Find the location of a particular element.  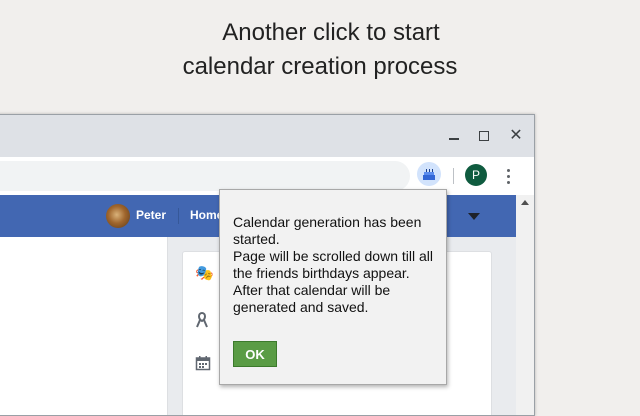

maximize-icon is located at coordinates (484, 136).